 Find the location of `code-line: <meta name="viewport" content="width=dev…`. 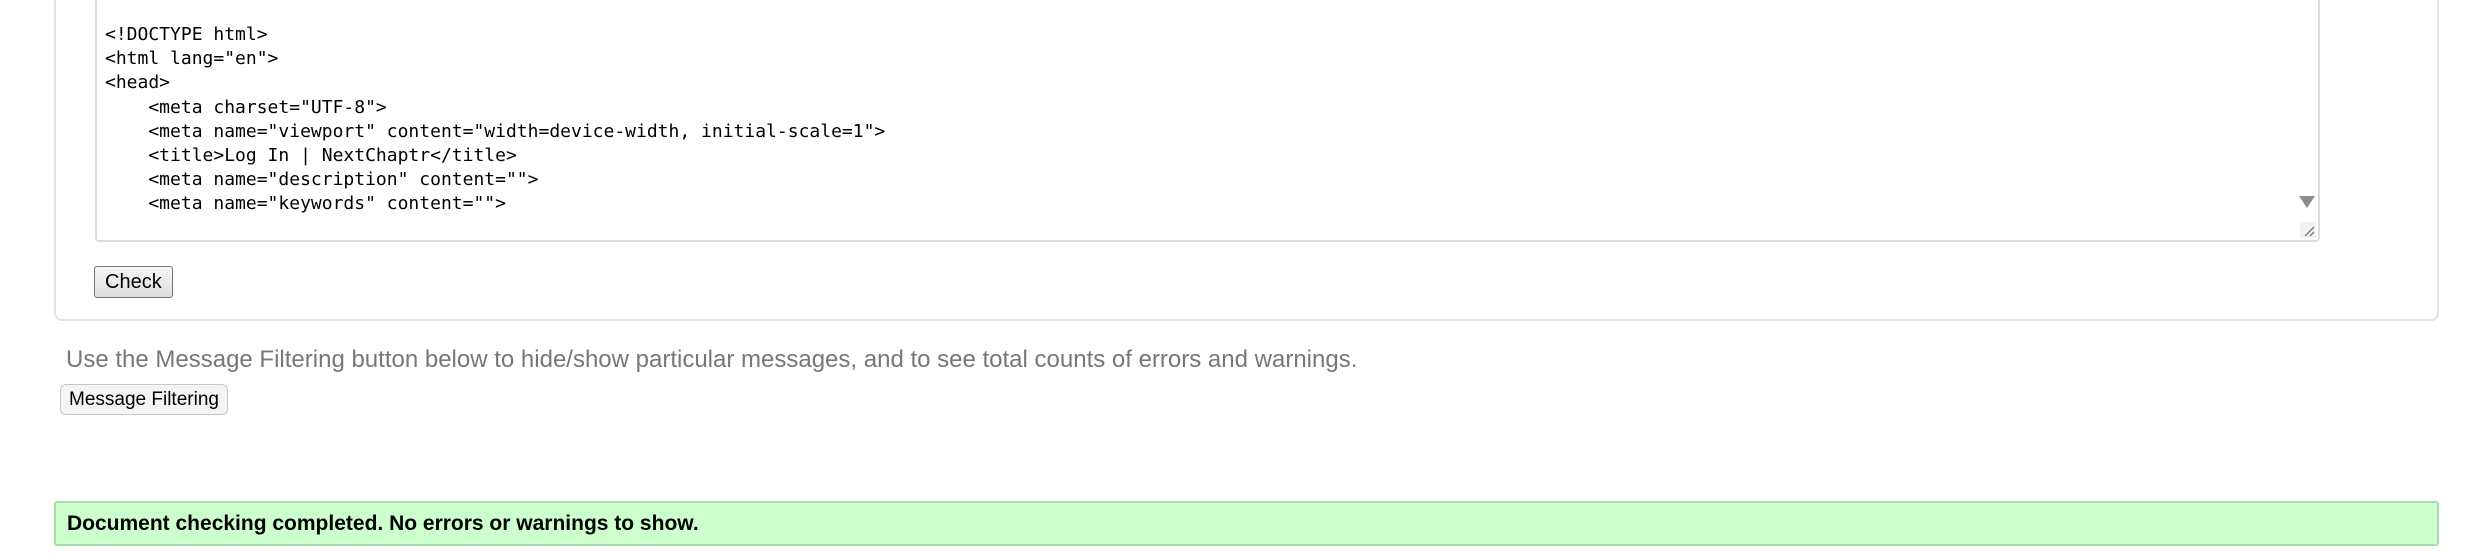

code-line: <meta name="viewport" content="width=dev… is located at coordinates (495, 131).